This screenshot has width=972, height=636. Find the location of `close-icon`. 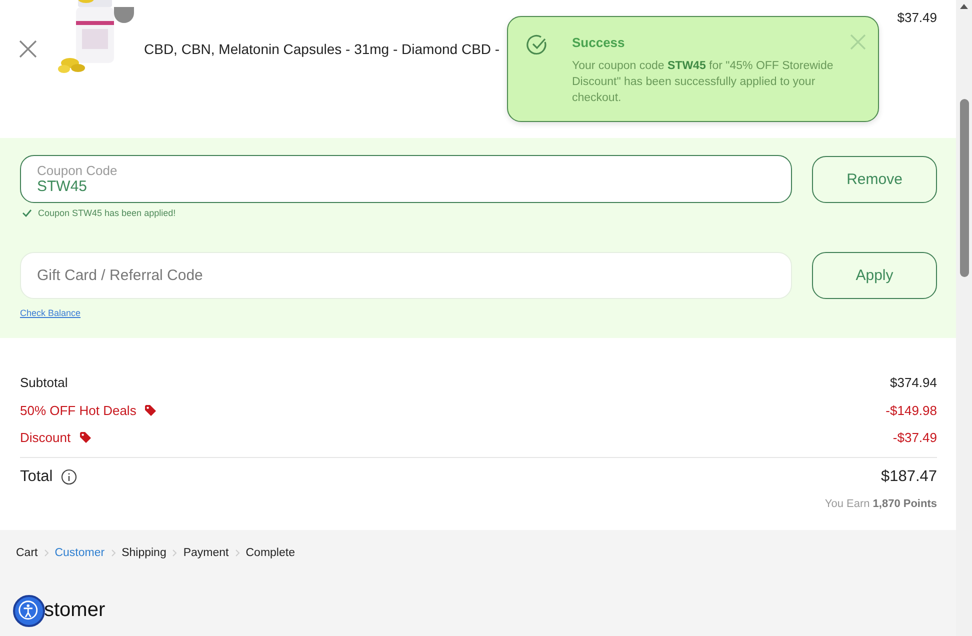

close-icon is located at coordinates (28, 49).